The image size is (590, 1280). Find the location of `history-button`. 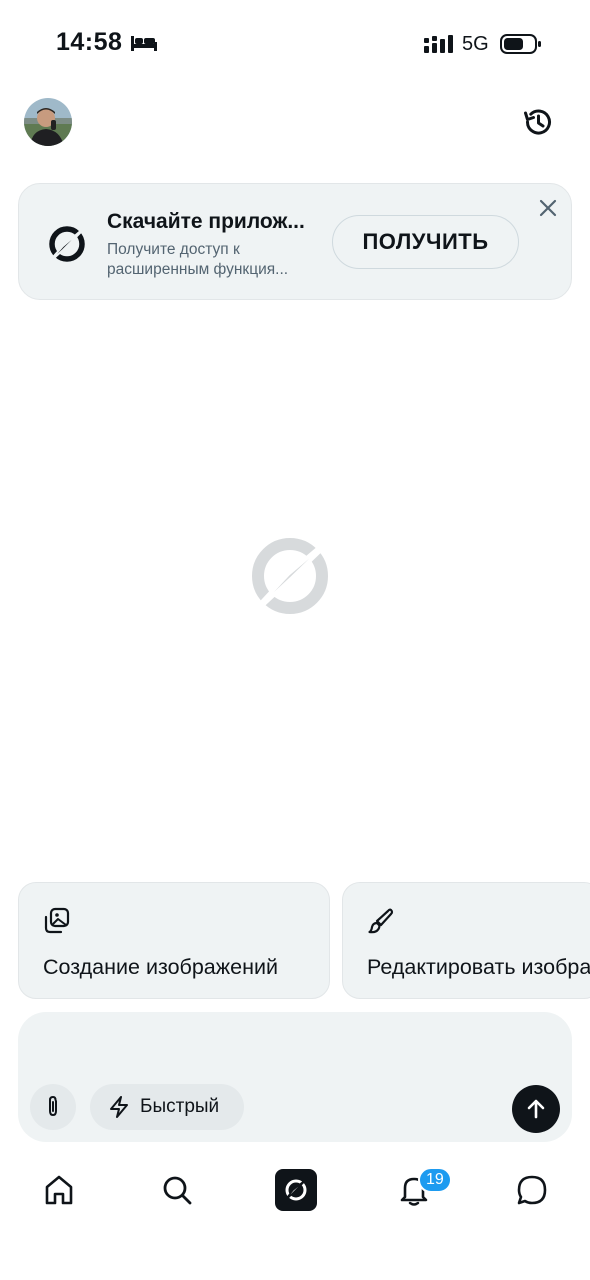

history-button is located at coordinates (538, 122).